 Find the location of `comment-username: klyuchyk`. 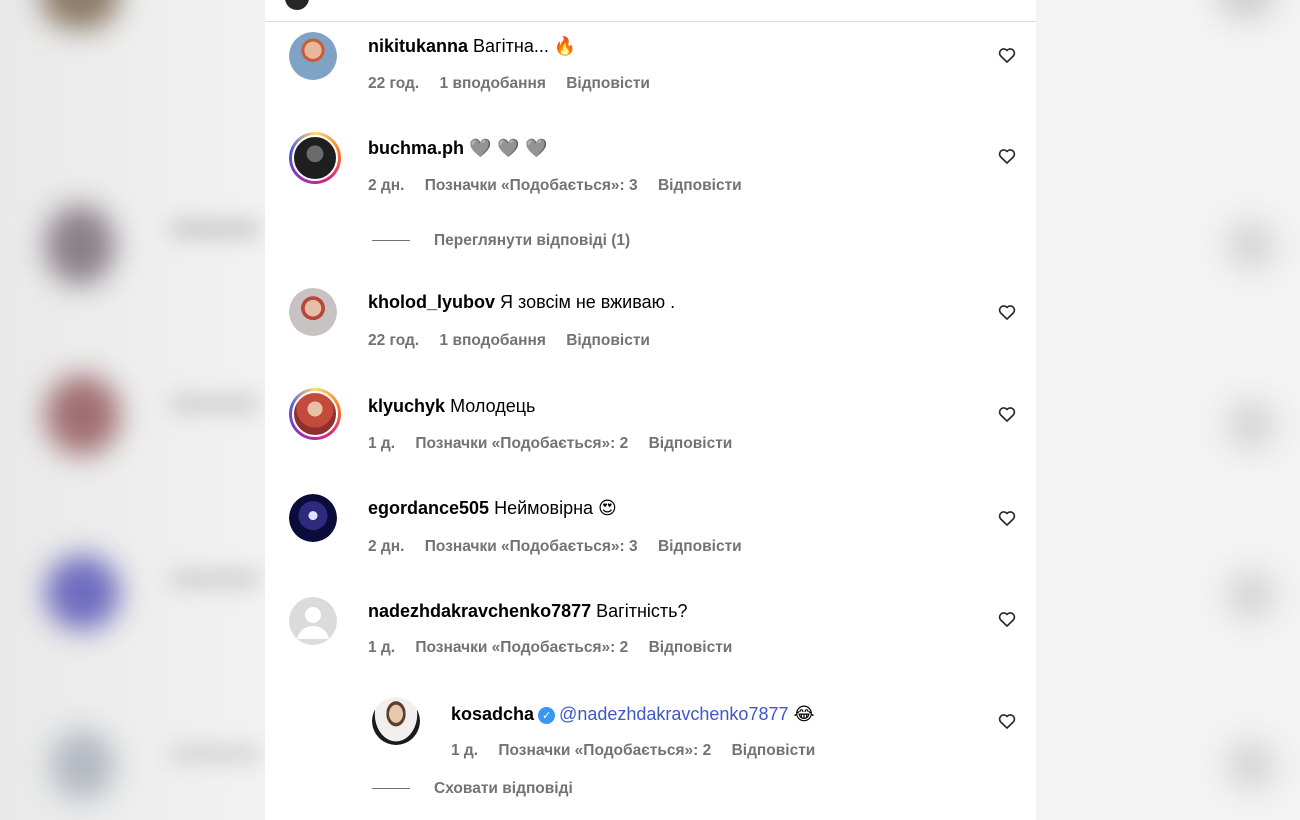

comment-username: klyuchyk is located at coordinates (406, 406).